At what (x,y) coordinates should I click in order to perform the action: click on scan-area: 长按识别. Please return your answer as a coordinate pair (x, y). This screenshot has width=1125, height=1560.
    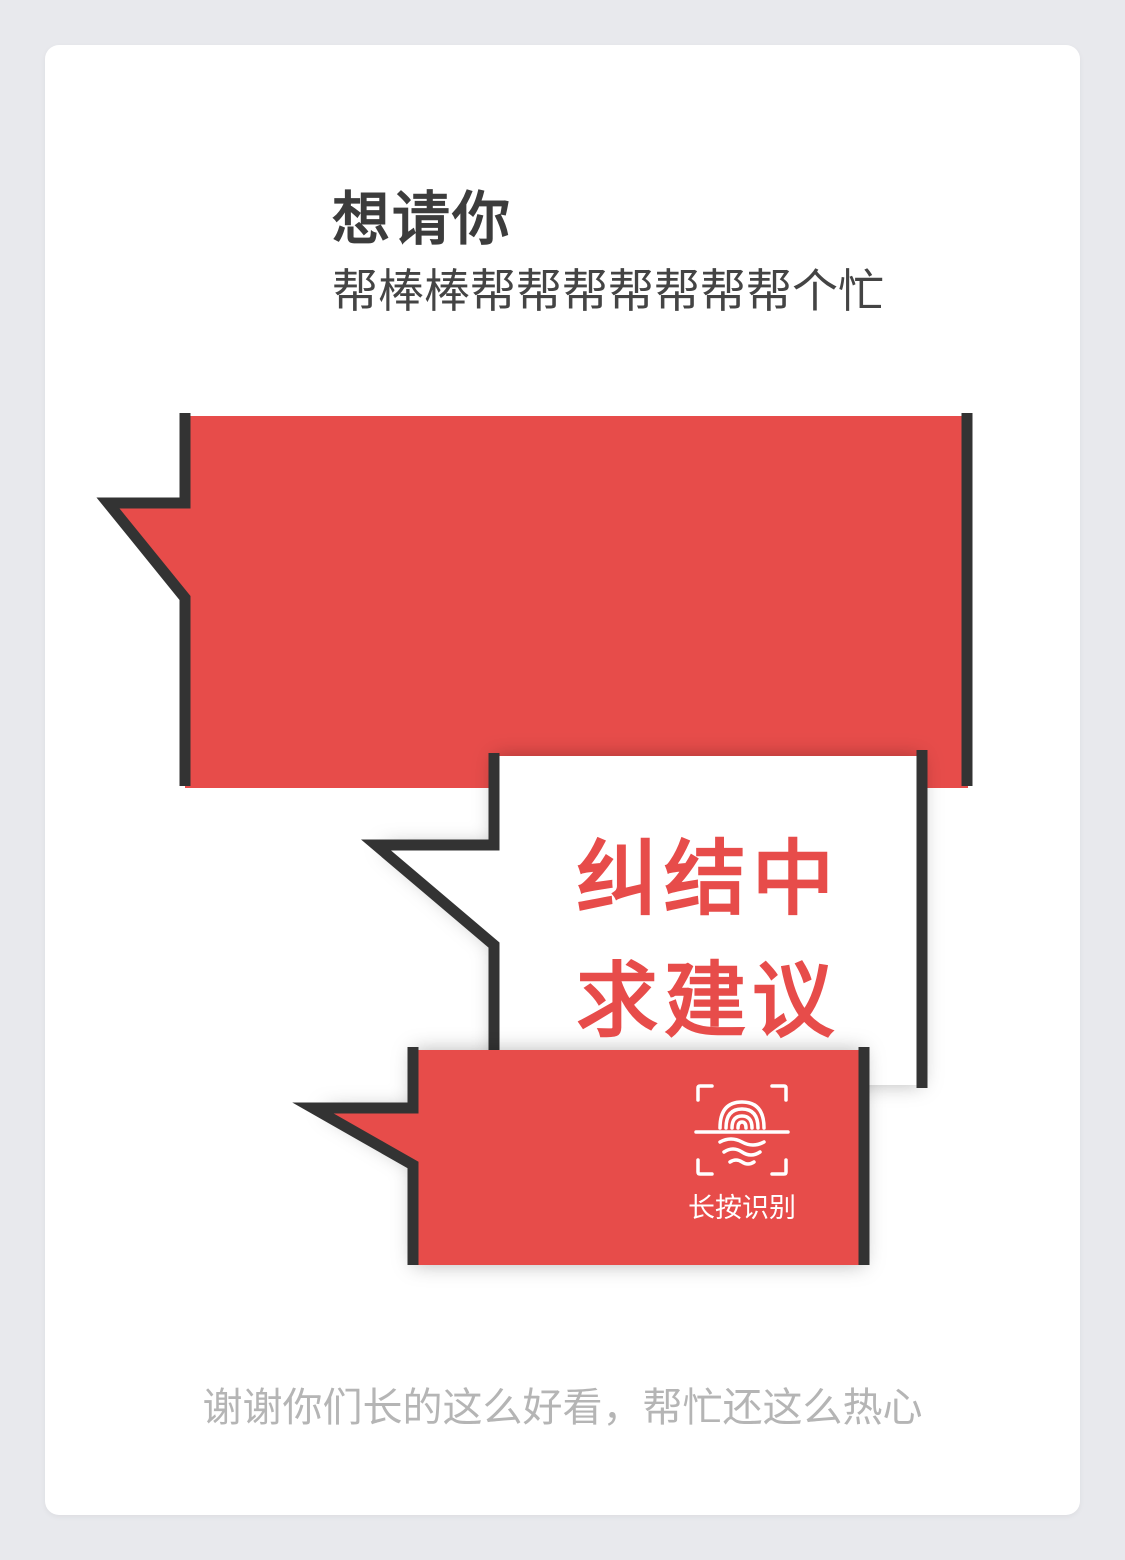
    Looking at the image, I should click on (742, 1153).